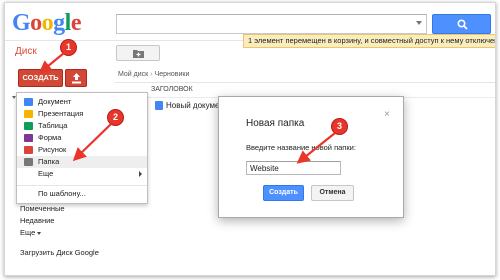 This screenshot has width=500, height=280. What do you see at coordinates (26, 51) in the screenshot?
I see `drive-title: Диск` at bounding box center [26, 51].